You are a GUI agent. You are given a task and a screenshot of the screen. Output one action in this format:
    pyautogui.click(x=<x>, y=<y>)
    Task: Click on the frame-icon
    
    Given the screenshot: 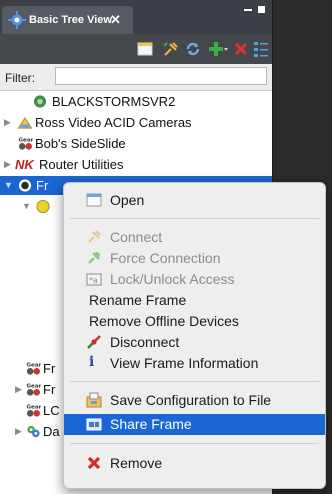 What is the action you would take?
    pyautogui.click(x=25, y=185)
    